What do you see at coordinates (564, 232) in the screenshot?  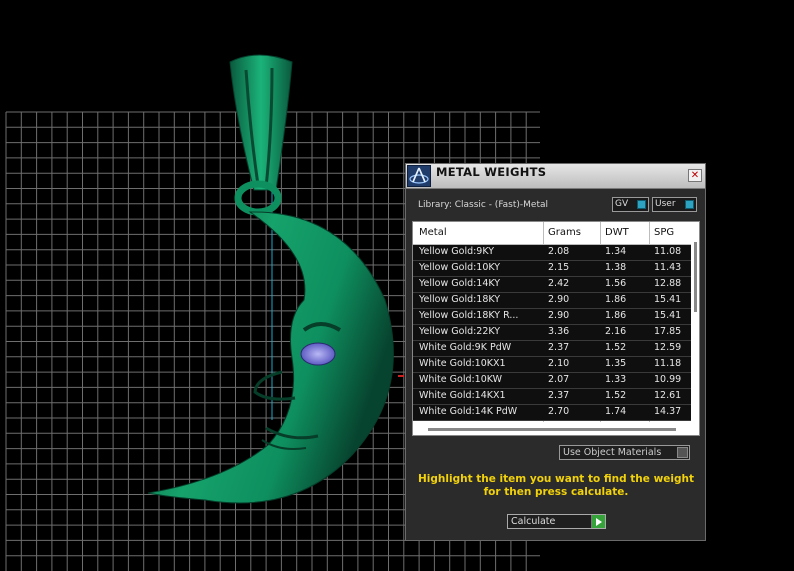 I see `column-header-grams: Grams` at bounding box center [564, 232].